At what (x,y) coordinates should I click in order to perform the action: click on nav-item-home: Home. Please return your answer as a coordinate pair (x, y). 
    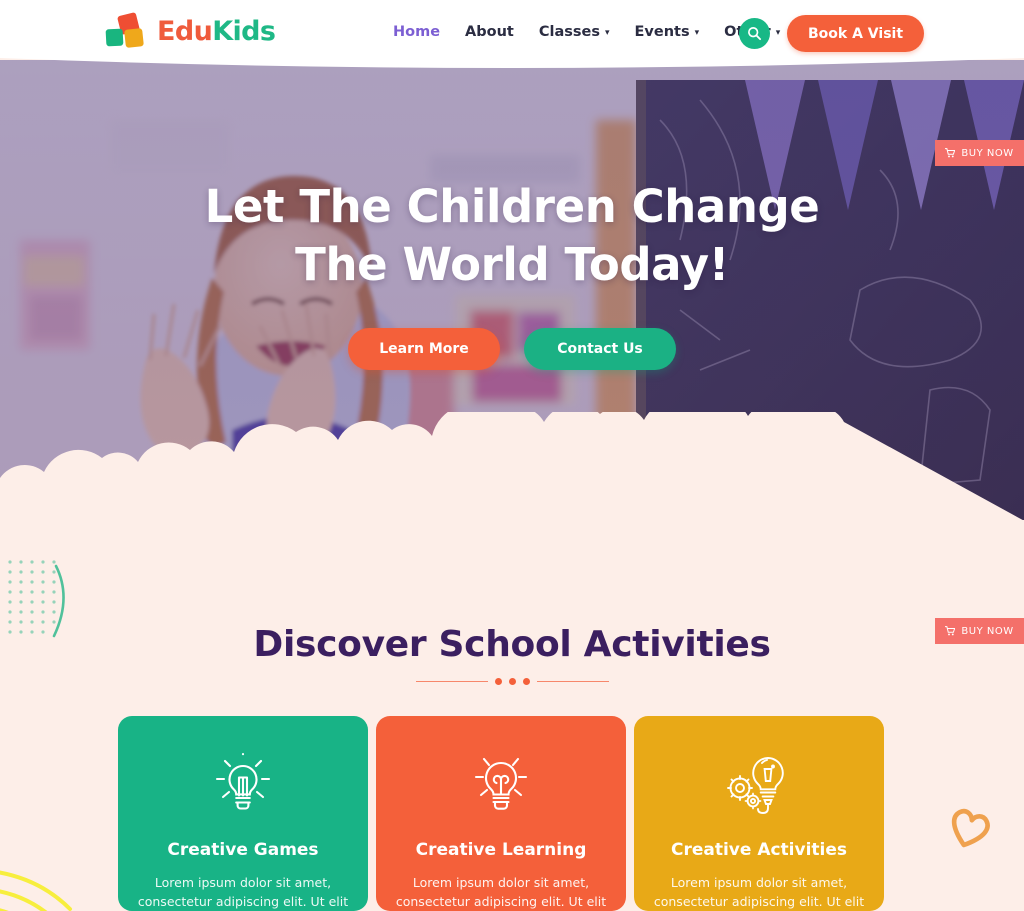
    Looking at the image, I should click on (416, 32).